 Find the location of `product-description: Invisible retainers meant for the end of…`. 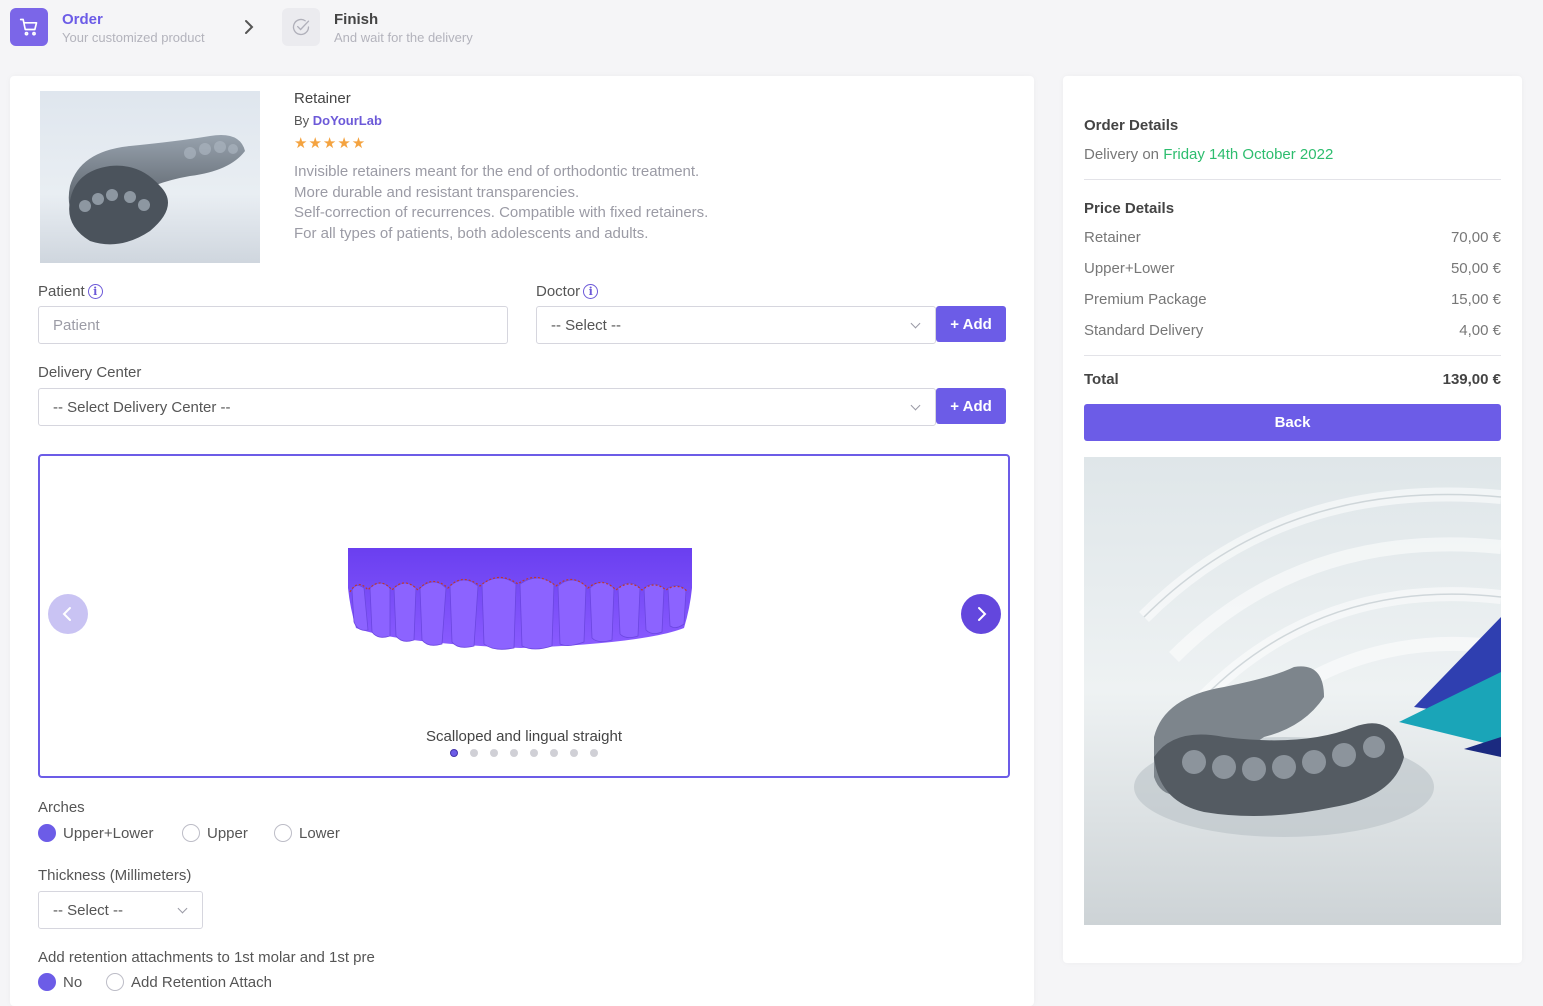

product-description: Invisible retainers meant for the end of… is located at coordinates (501, 203).